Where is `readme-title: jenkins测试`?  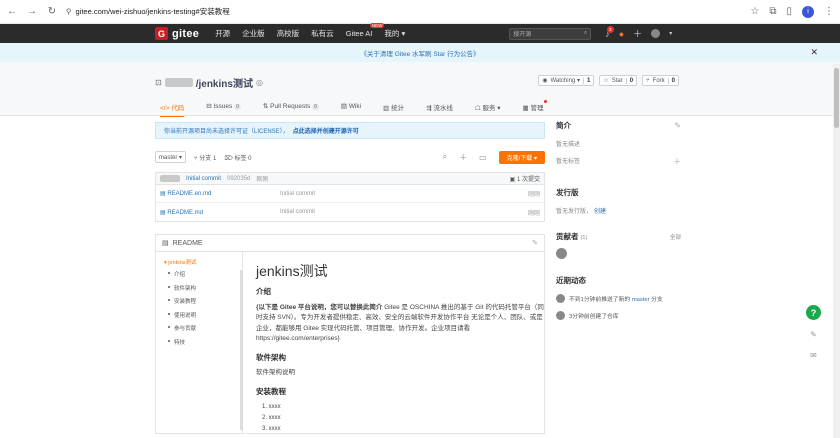 readme-title: jenkins测试 is located at coordinates (292, 271).